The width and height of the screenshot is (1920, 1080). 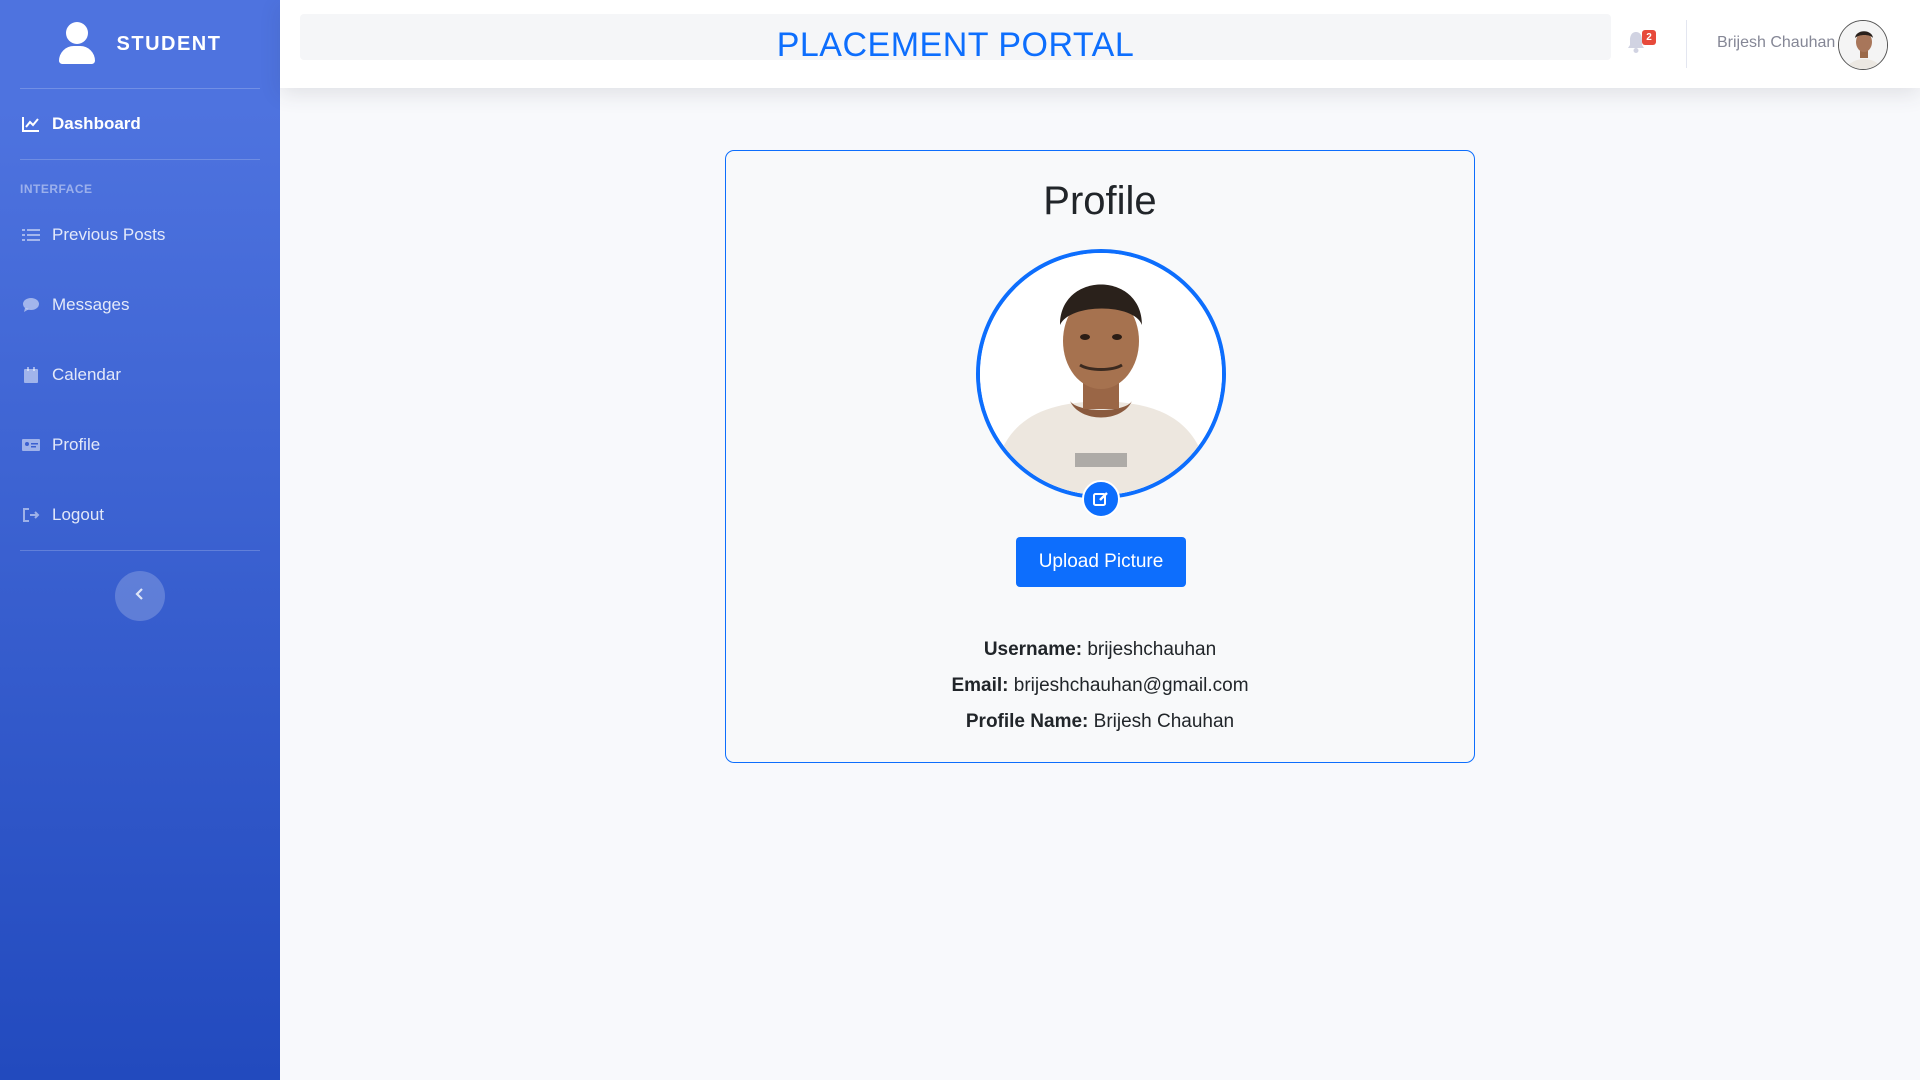 What do you see at coordinates (1686, 44) in the screenshot?
I see `topbar-divider` at bounding box center [1686, 44].